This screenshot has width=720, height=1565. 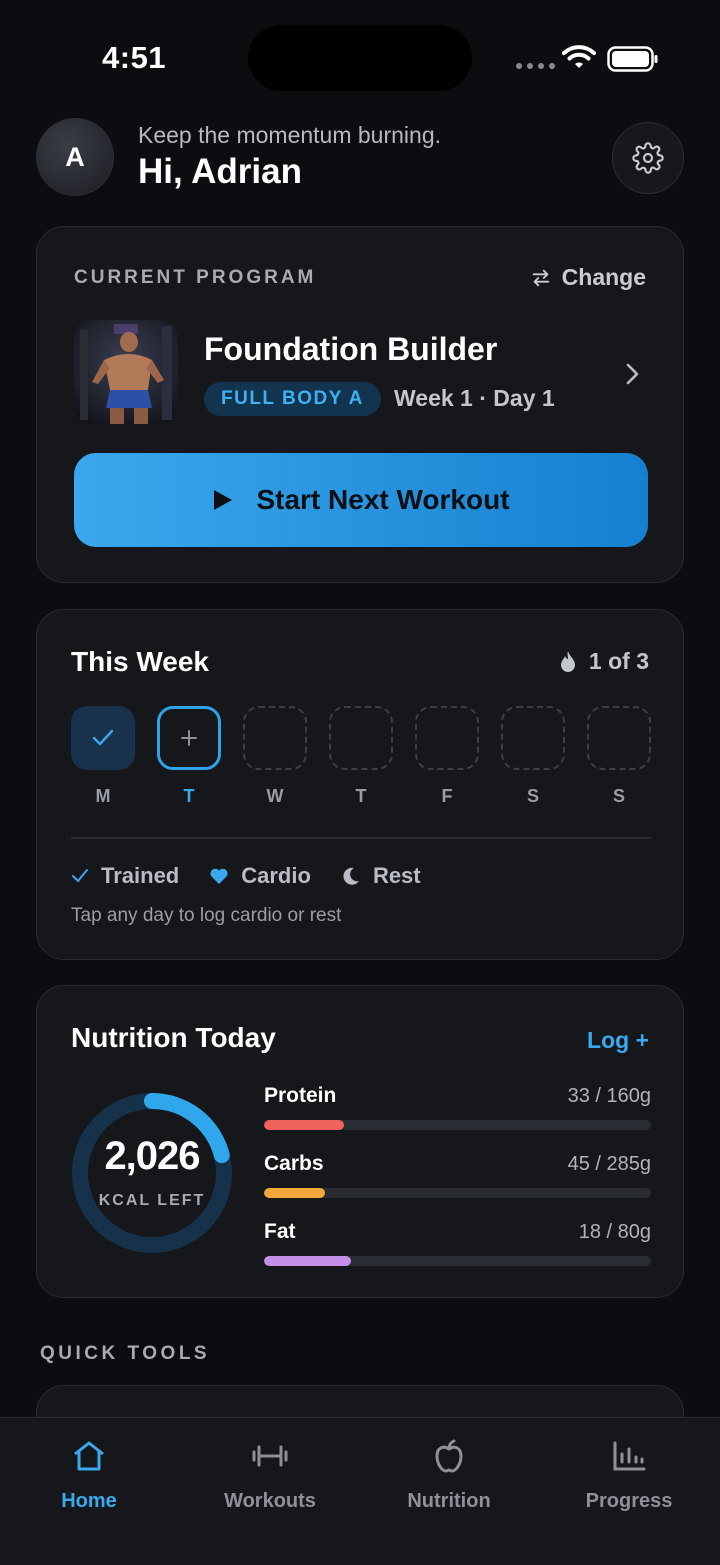 I want to click on change-label: Change, so click(x=603, y=277).